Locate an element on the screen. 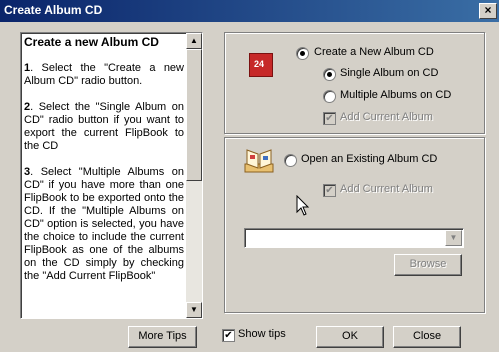  single-album-label: Single Album on CD is located at coordinates (389, 73).